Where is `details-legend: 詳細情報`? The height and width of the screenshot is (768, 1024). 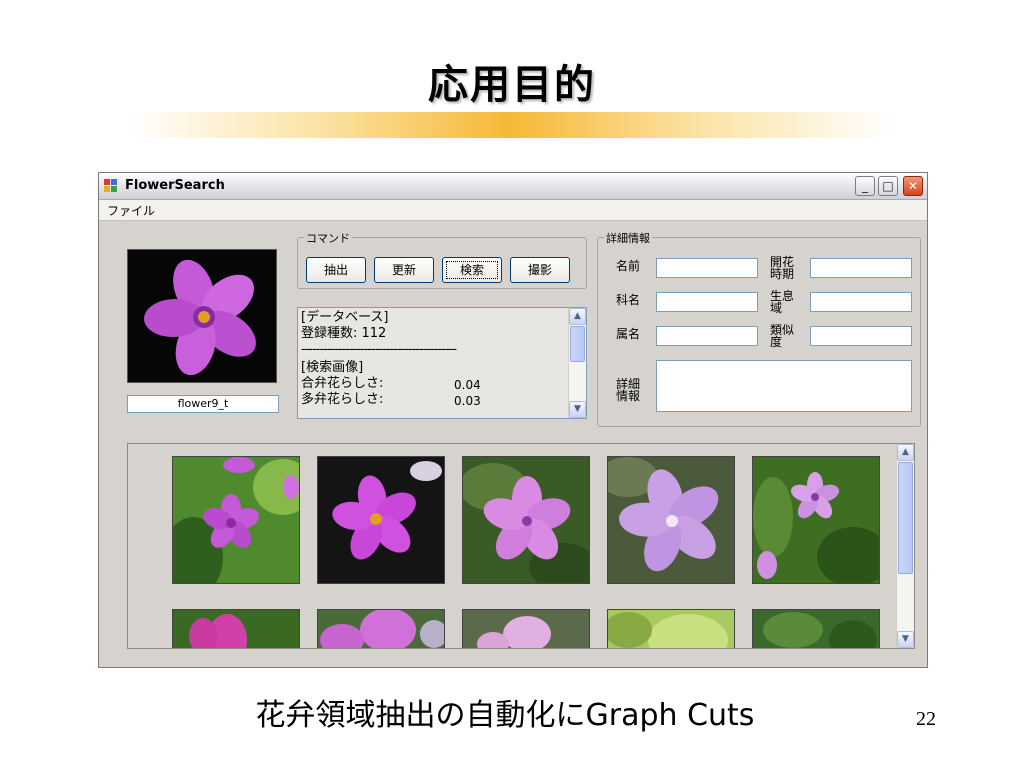
details-legend: 詳細情報 is located at coordinates (628, 238).